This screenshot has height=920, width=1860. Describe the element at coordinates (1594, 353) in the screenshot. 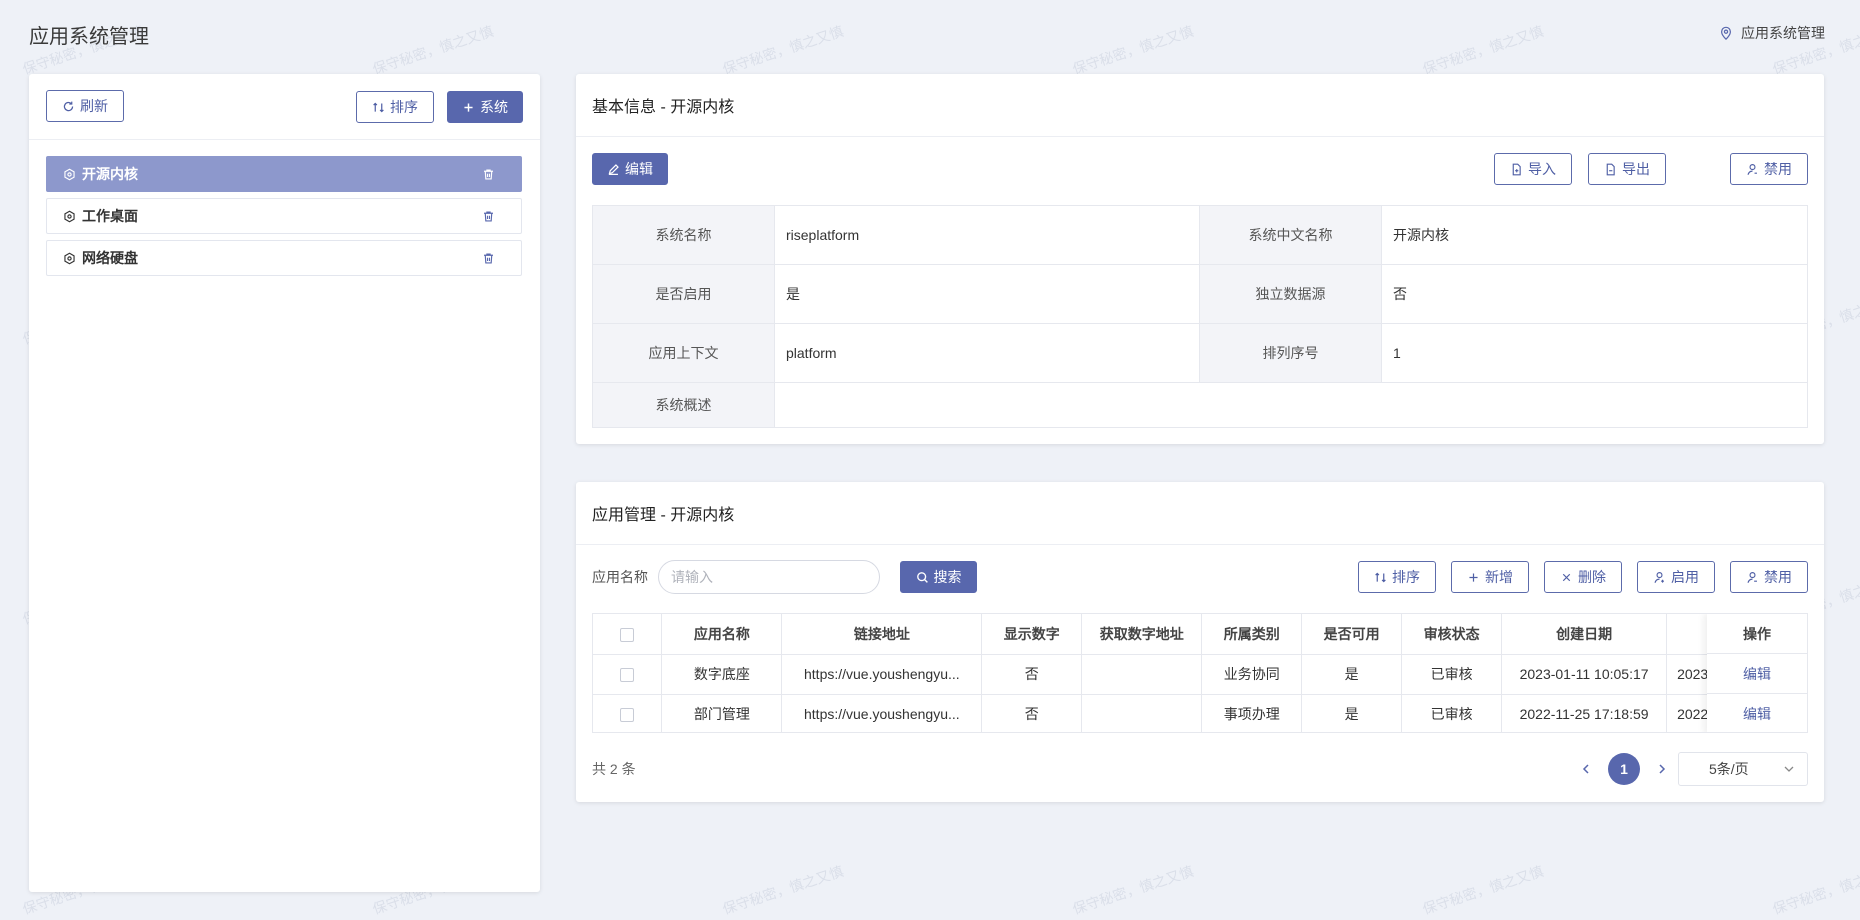

I see `order-value: 1` at that location.